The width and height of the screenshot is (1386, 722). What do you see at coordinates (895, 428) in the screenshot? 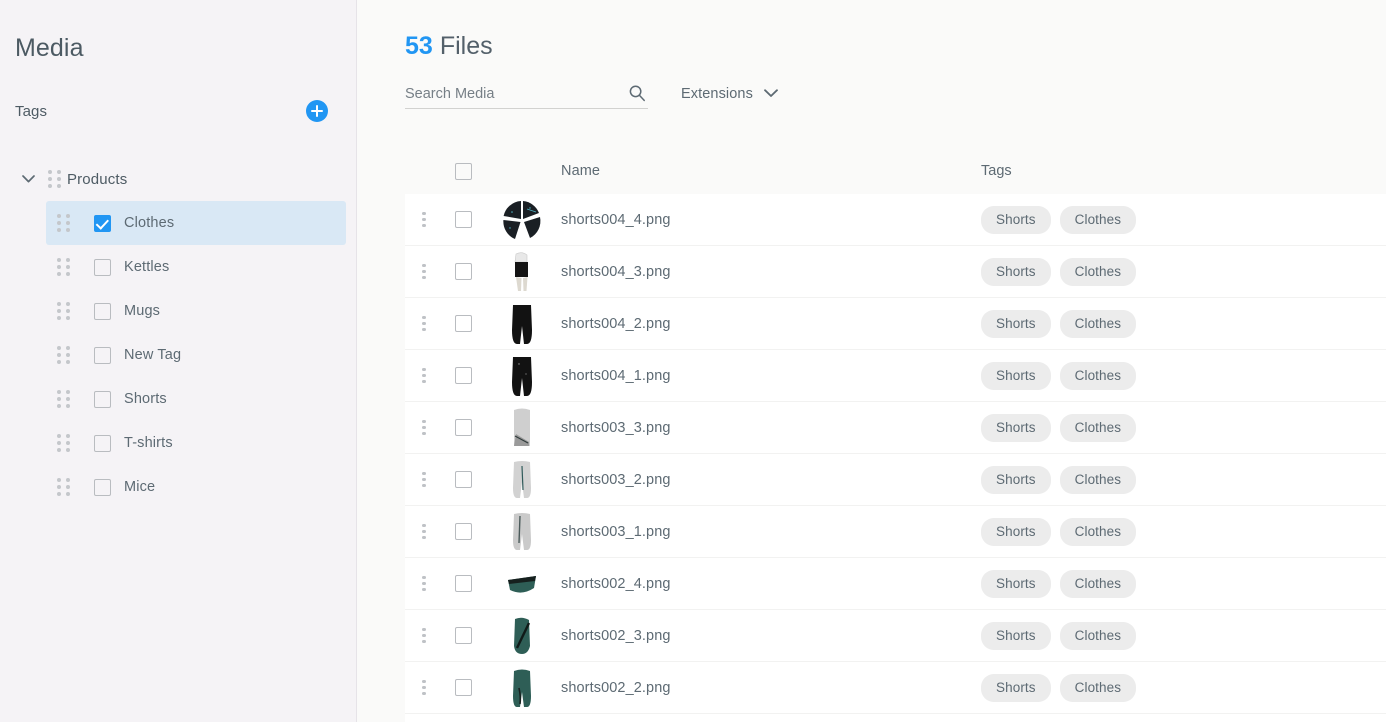
I see `table-row: shorts003_3.png Shorts Clothes` at bounding box center [895, 428].